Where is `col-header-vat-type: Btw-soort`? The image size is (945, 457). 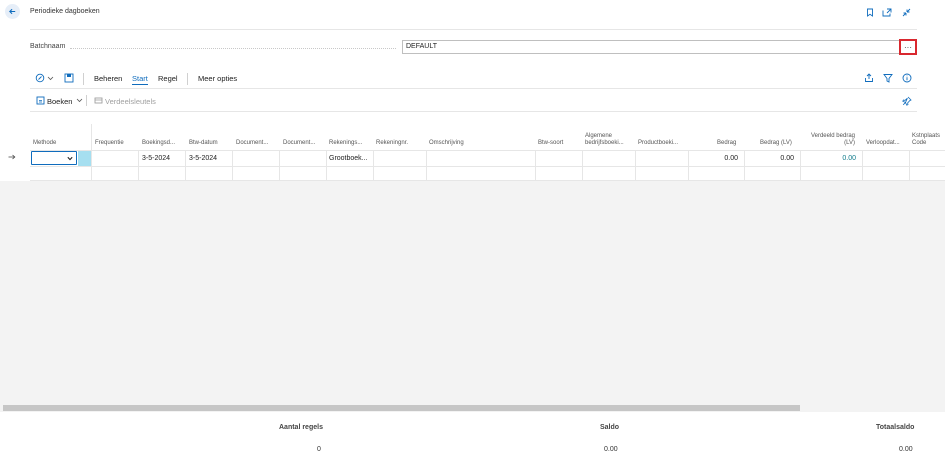 col-header-vat-type: Btw-soort is located at coordinates (550, 143).